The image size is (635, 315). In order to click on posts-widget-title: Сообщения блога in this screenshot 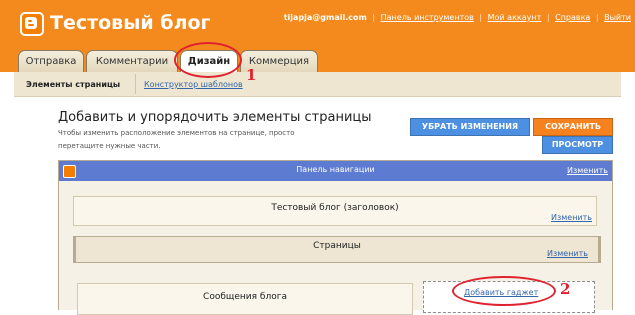, I will do `click(245, 297)`.